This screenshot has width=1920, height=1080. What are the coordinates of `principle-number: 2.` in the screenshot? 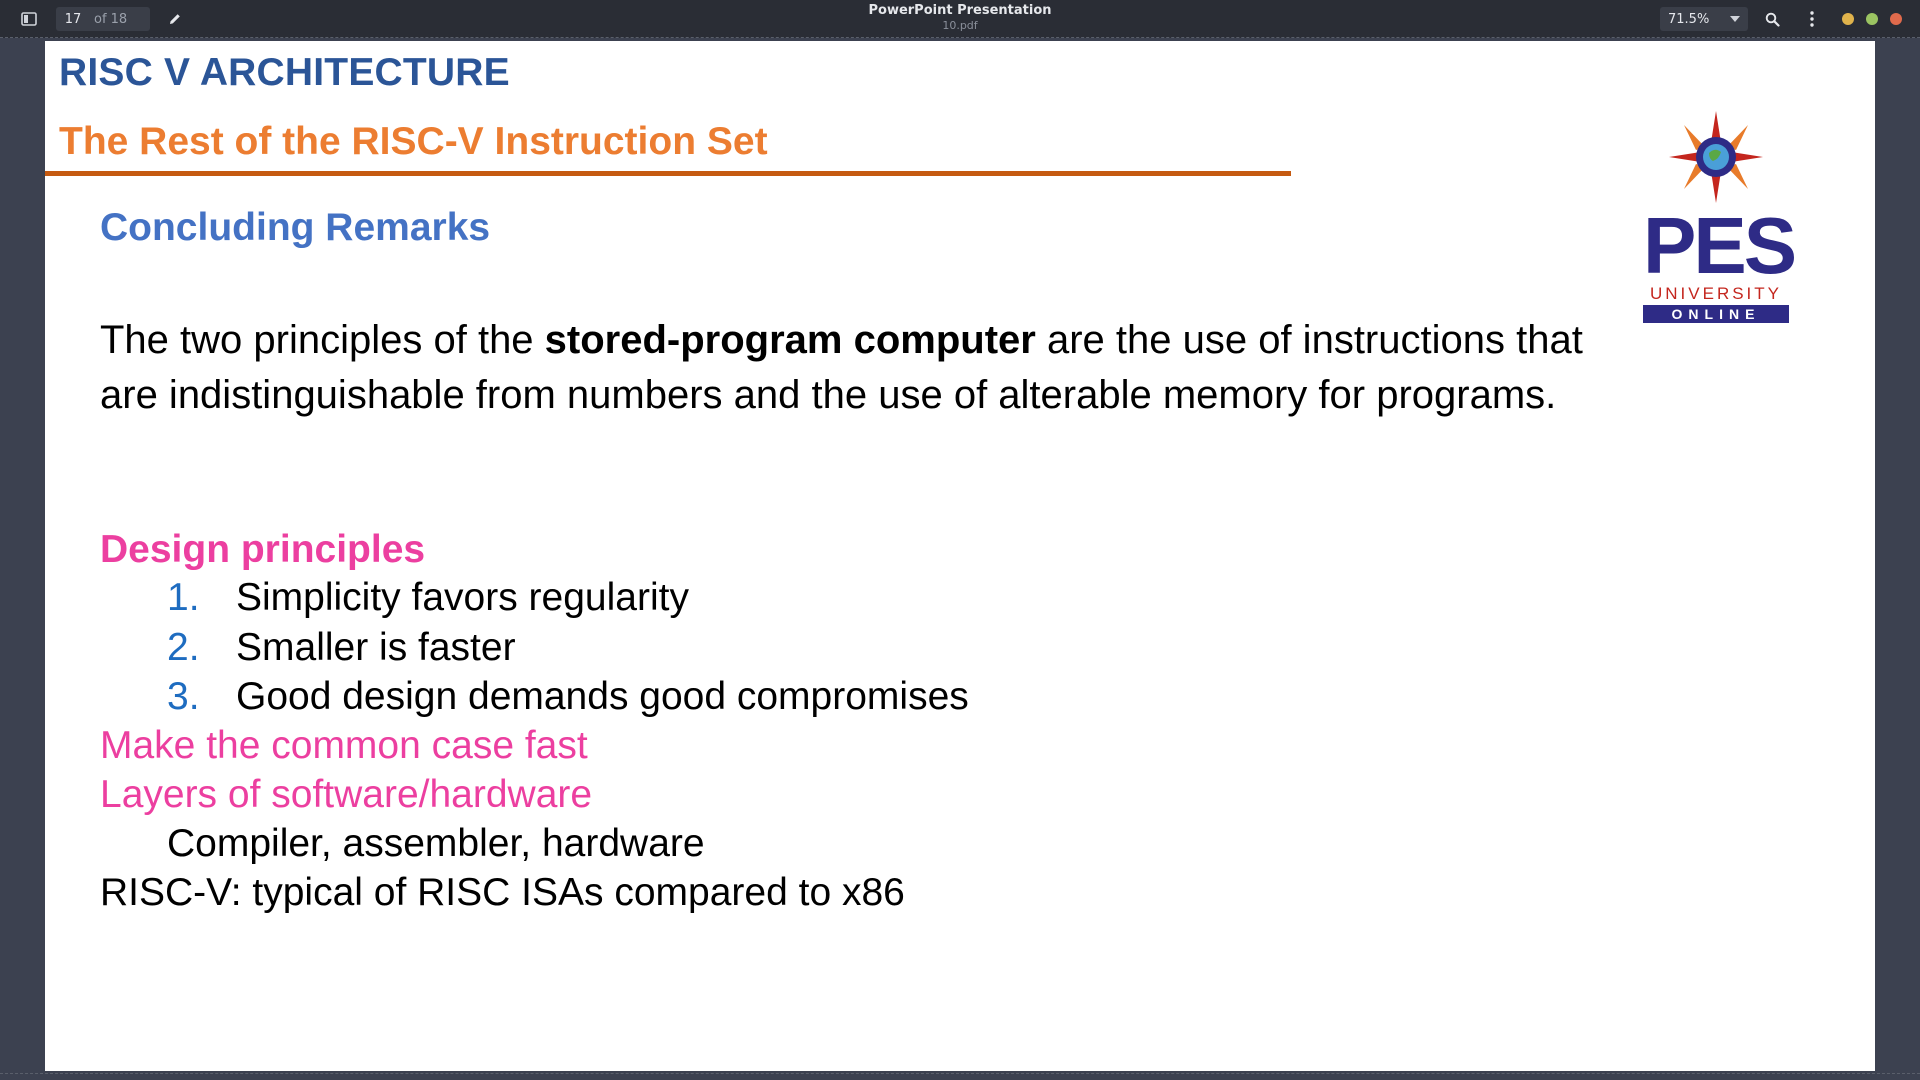 It's located at (183, 647).